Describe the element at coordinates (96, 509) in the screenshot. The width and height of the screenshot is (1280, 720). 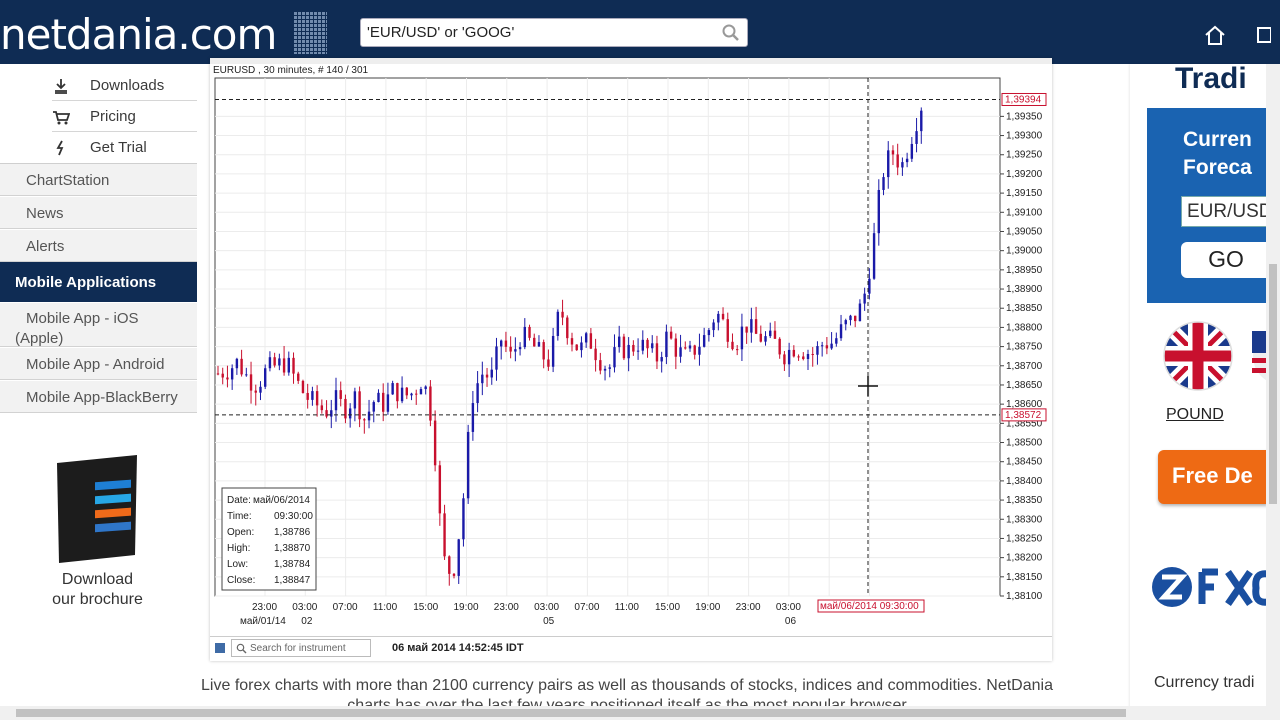
I see `brochure-image` at that location.